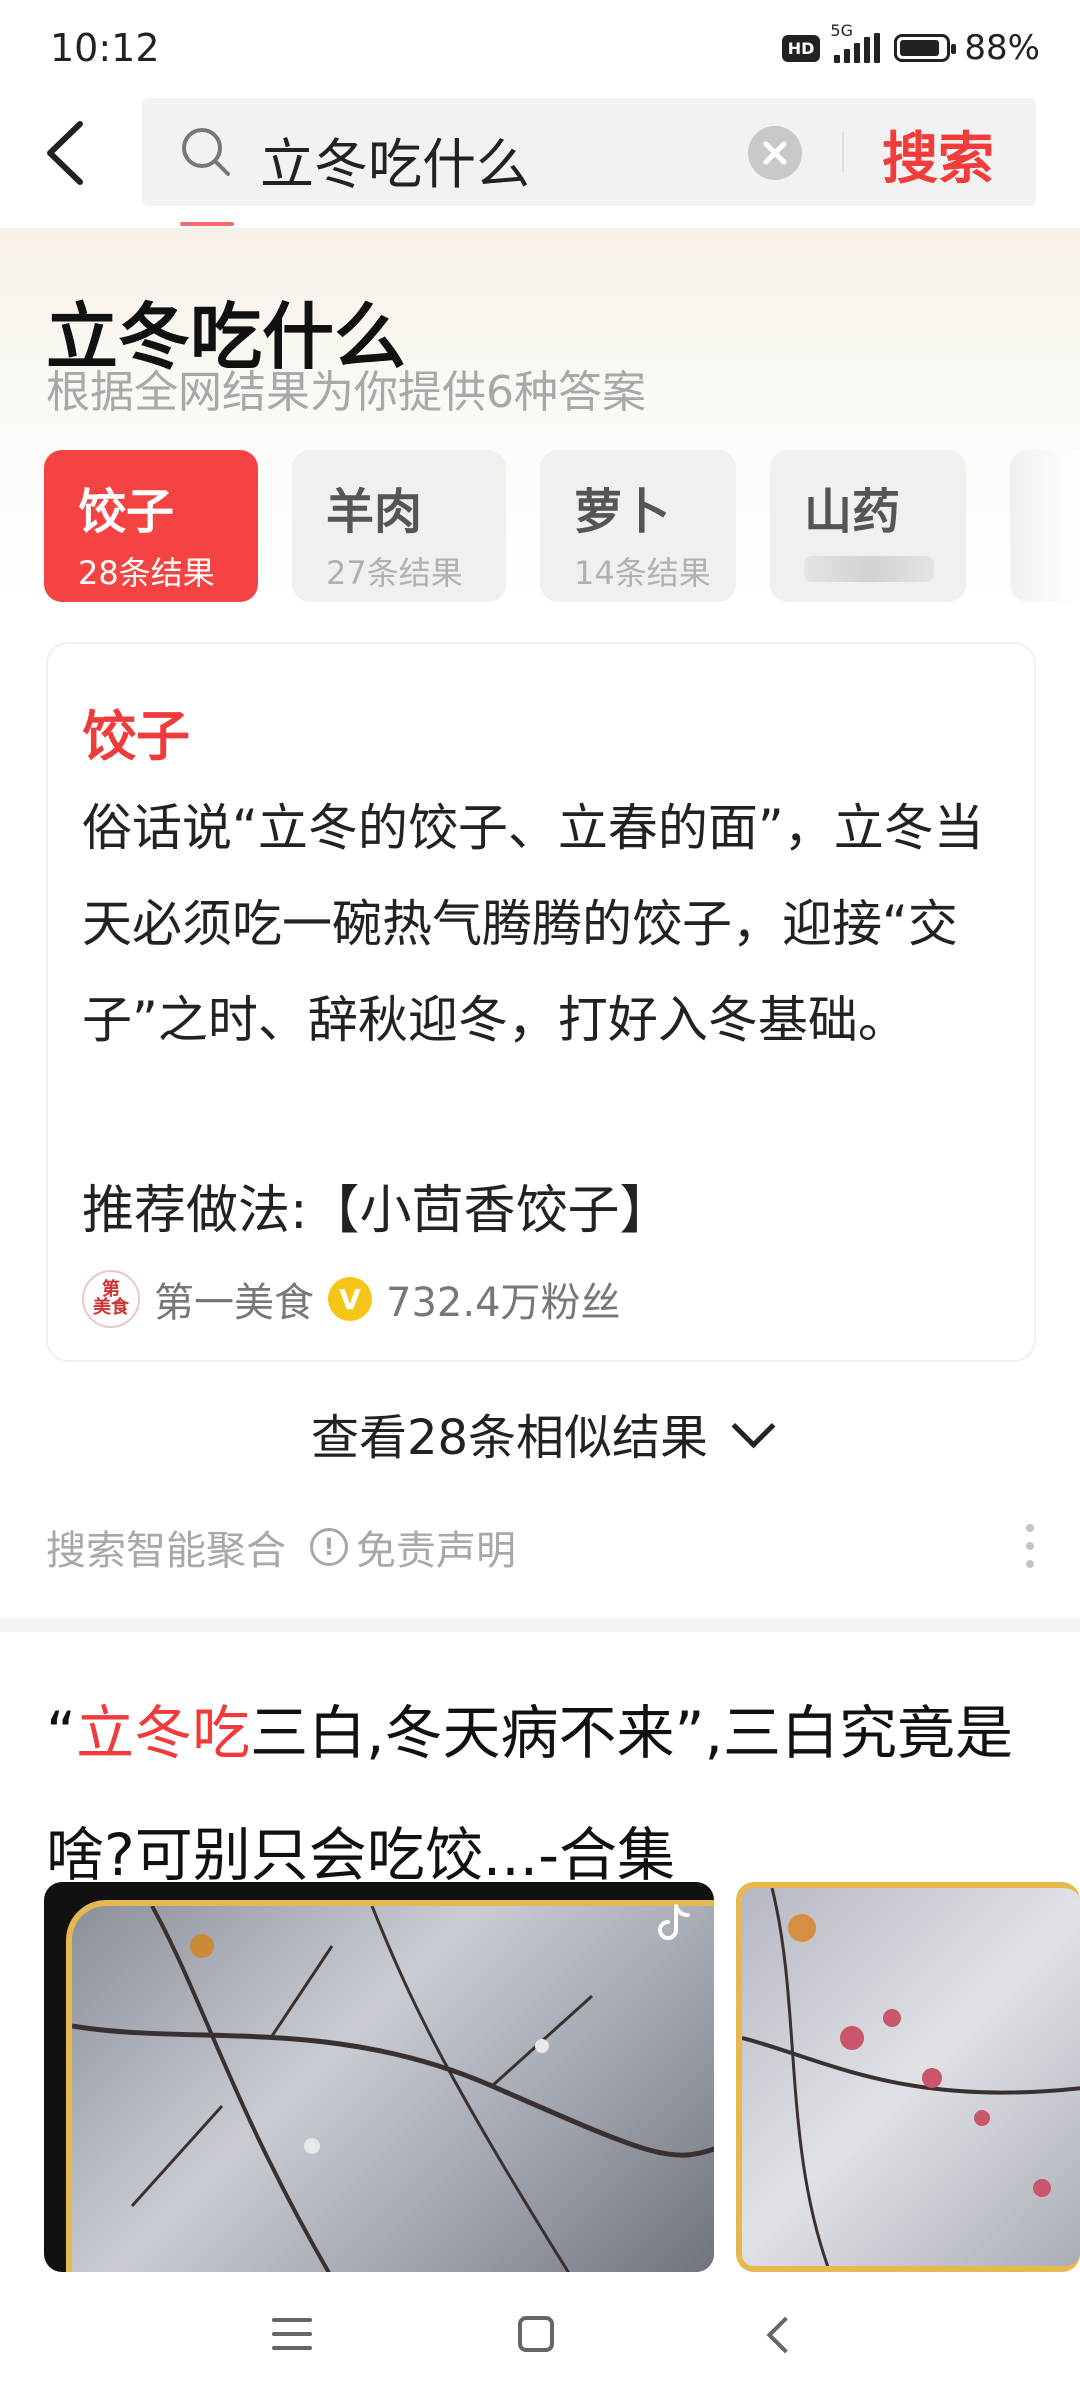  Describe the element at coordinates (207, 224) in the screenshot. I see `tab-indicator` at that location.